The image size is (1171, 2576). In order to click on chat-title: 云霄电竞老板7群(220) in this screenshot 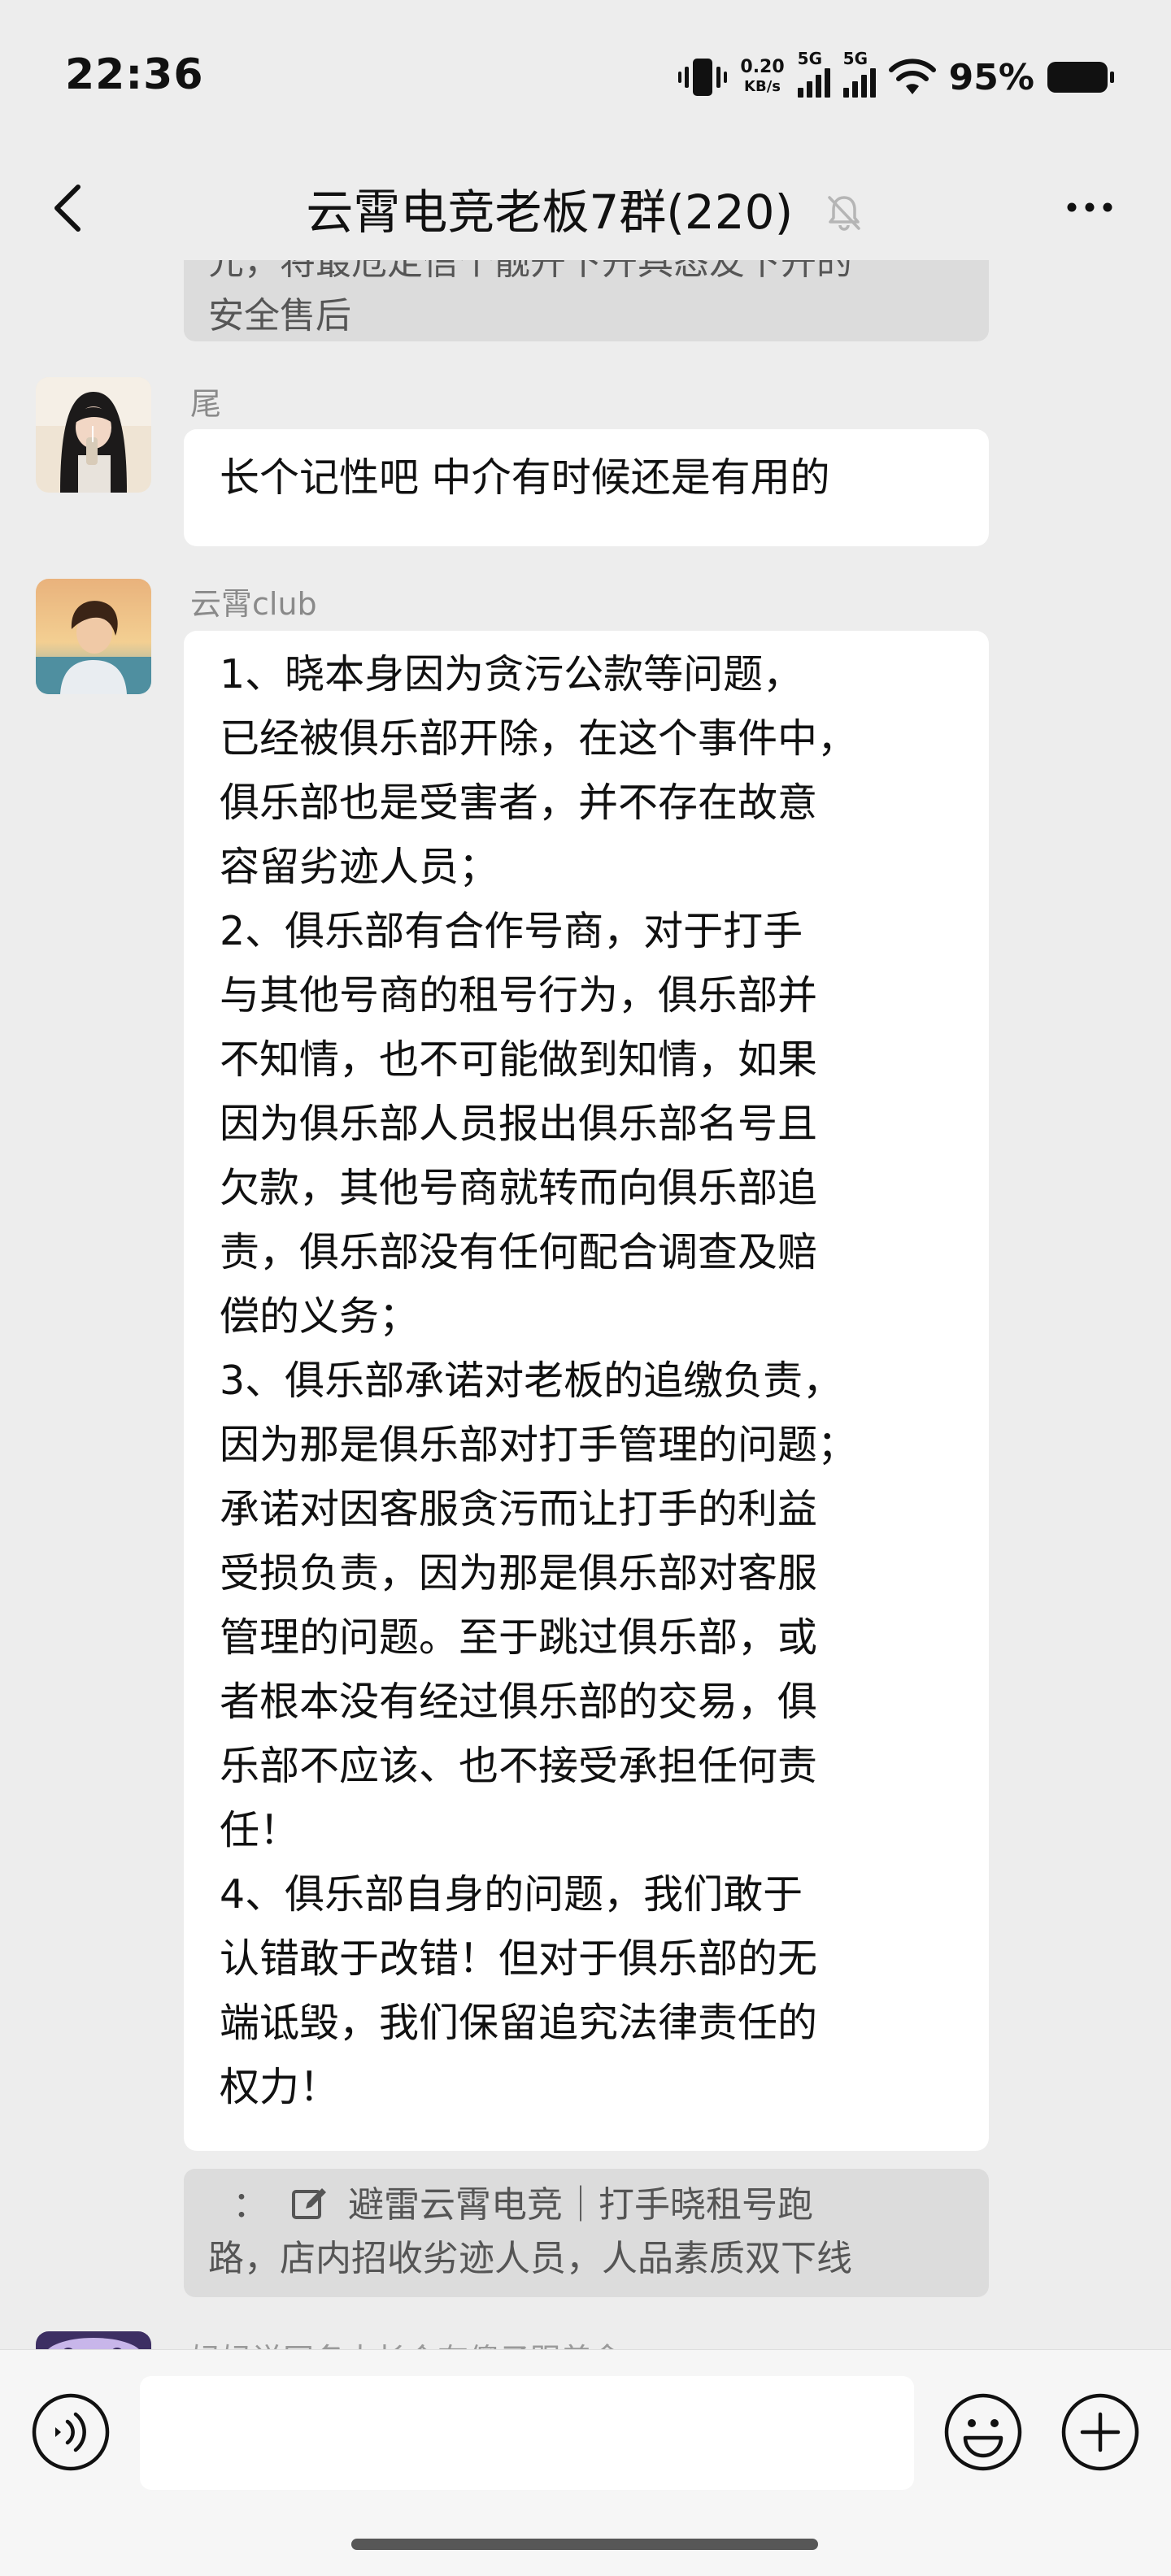, I will do `click(549, 212)`.